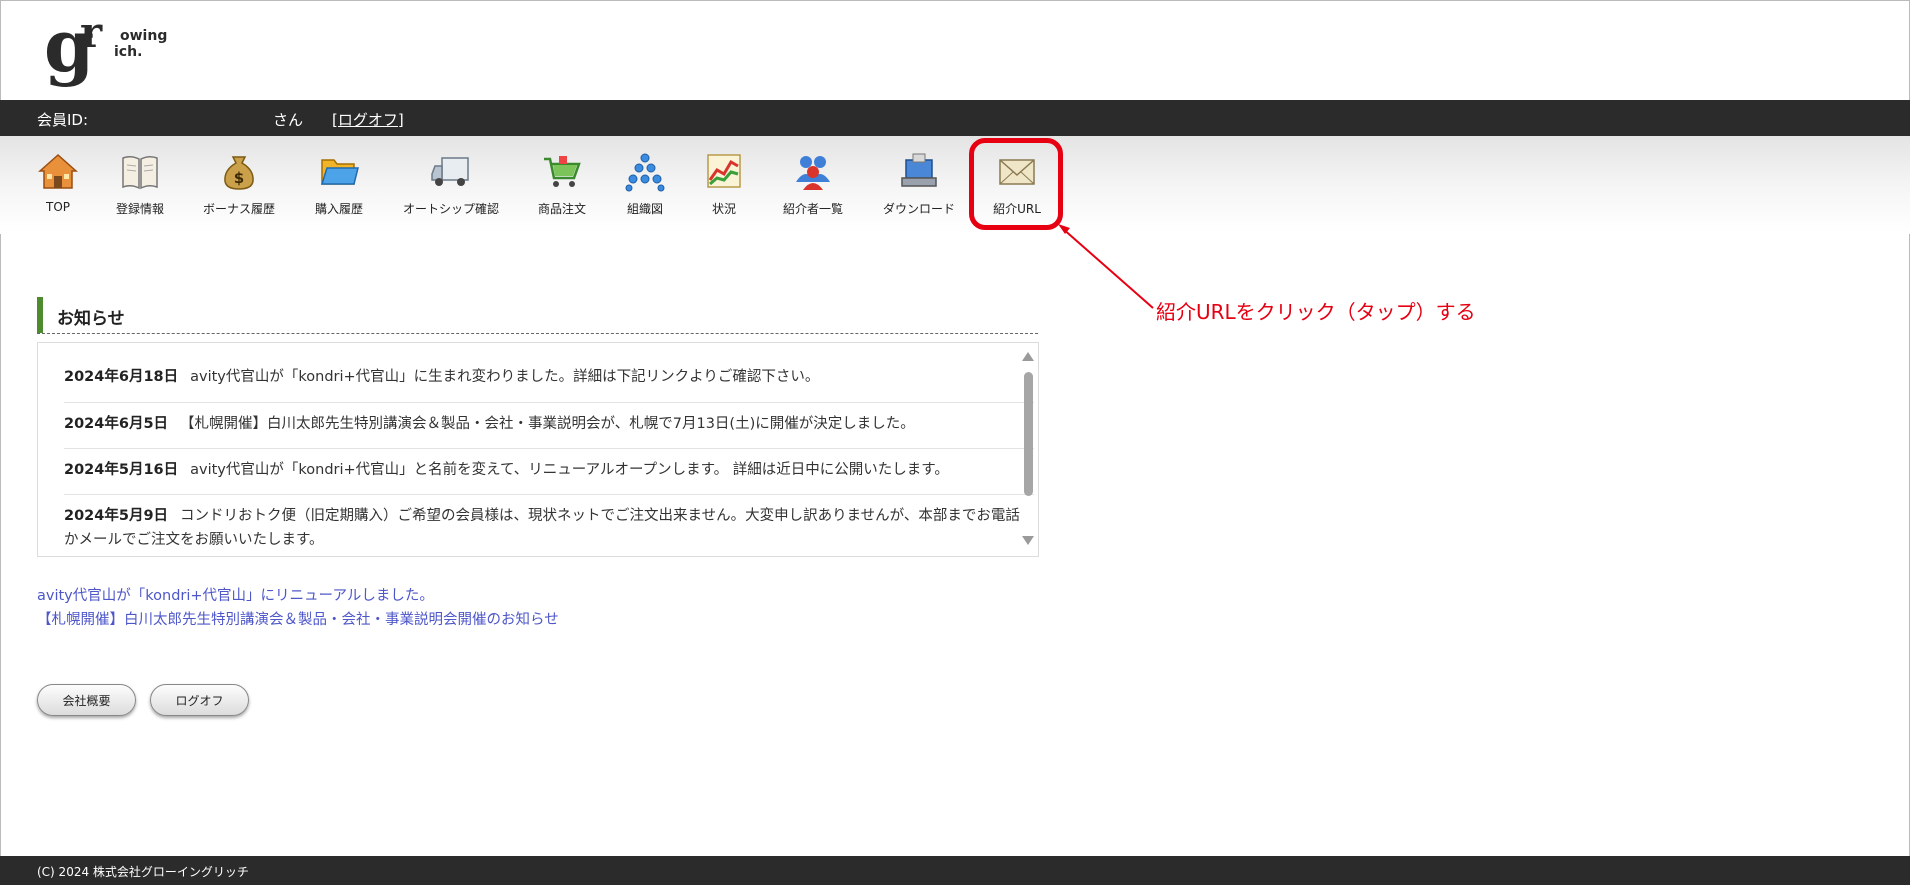 The image size is (1910, 885). Describe the element at coordinates (724, 171) in the screenshot. I see `chart-icon` at that location.